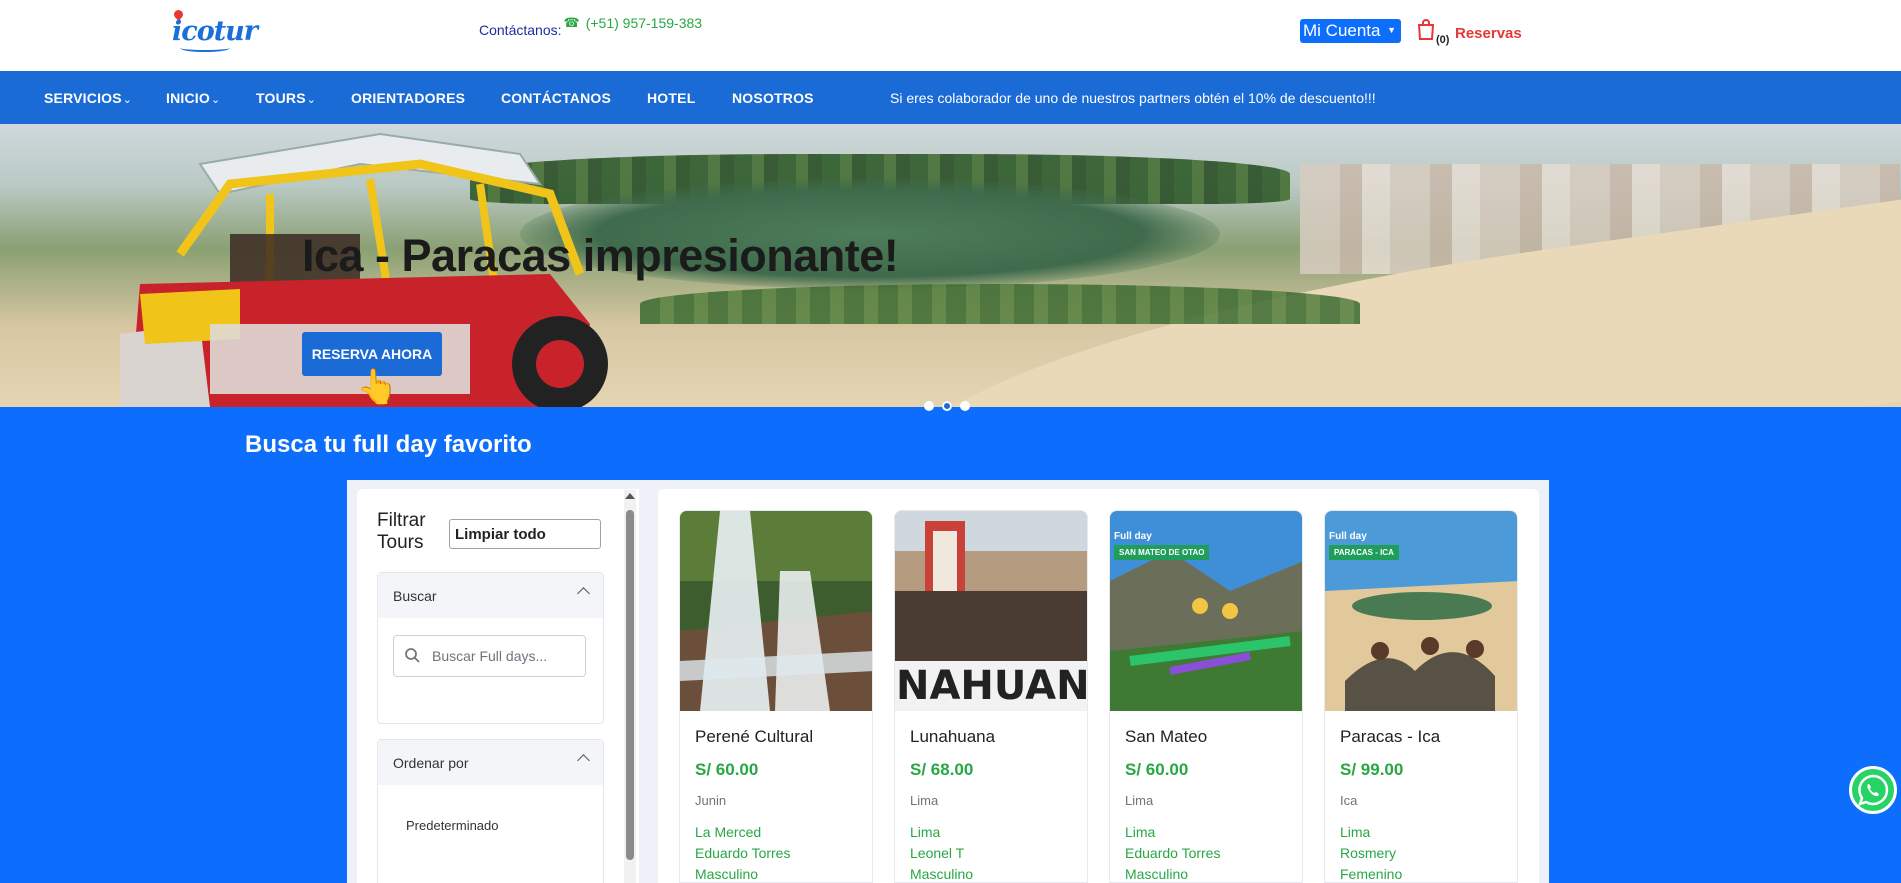 The image size is (1901, 883). I want to click on filter-title-text: Filtrar Tours, so click(401, 531).